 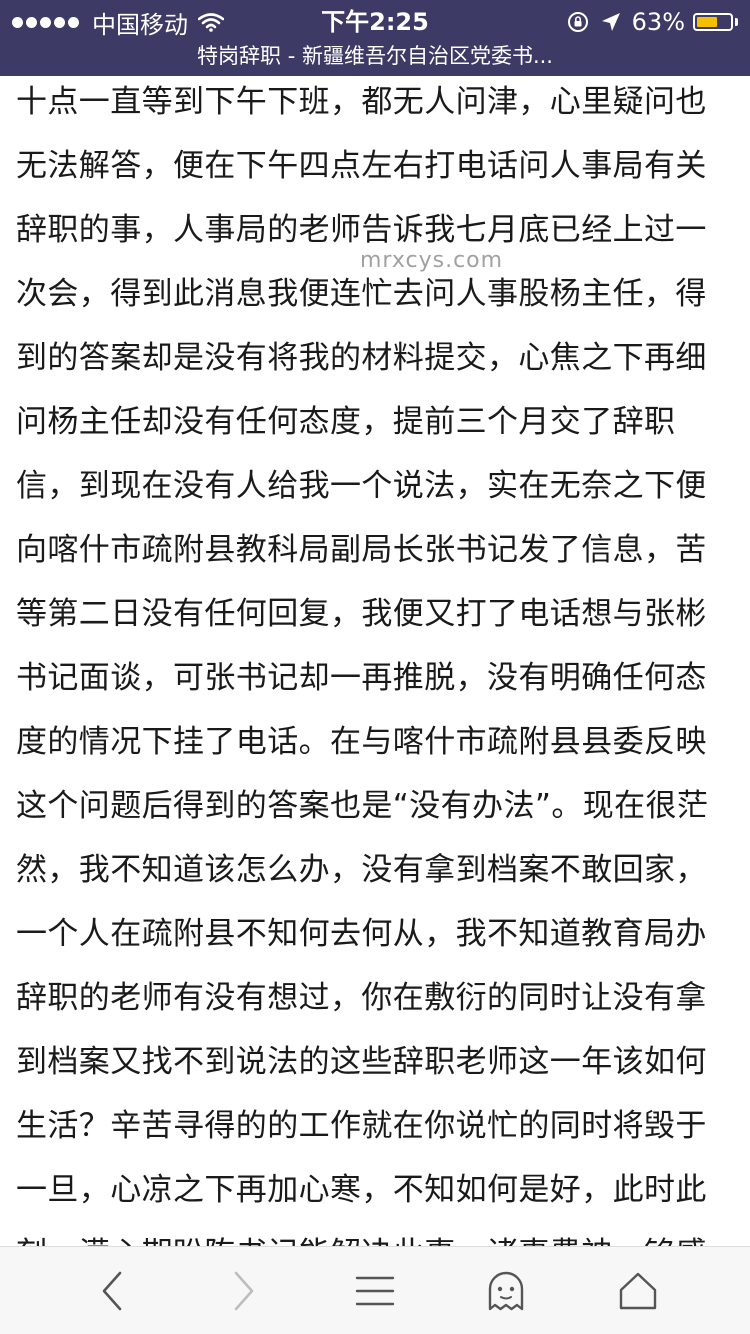 What do you see at coordinates (736, 22) in the screenshot?
I see `battery-tip` at bounding box center [736, 22].